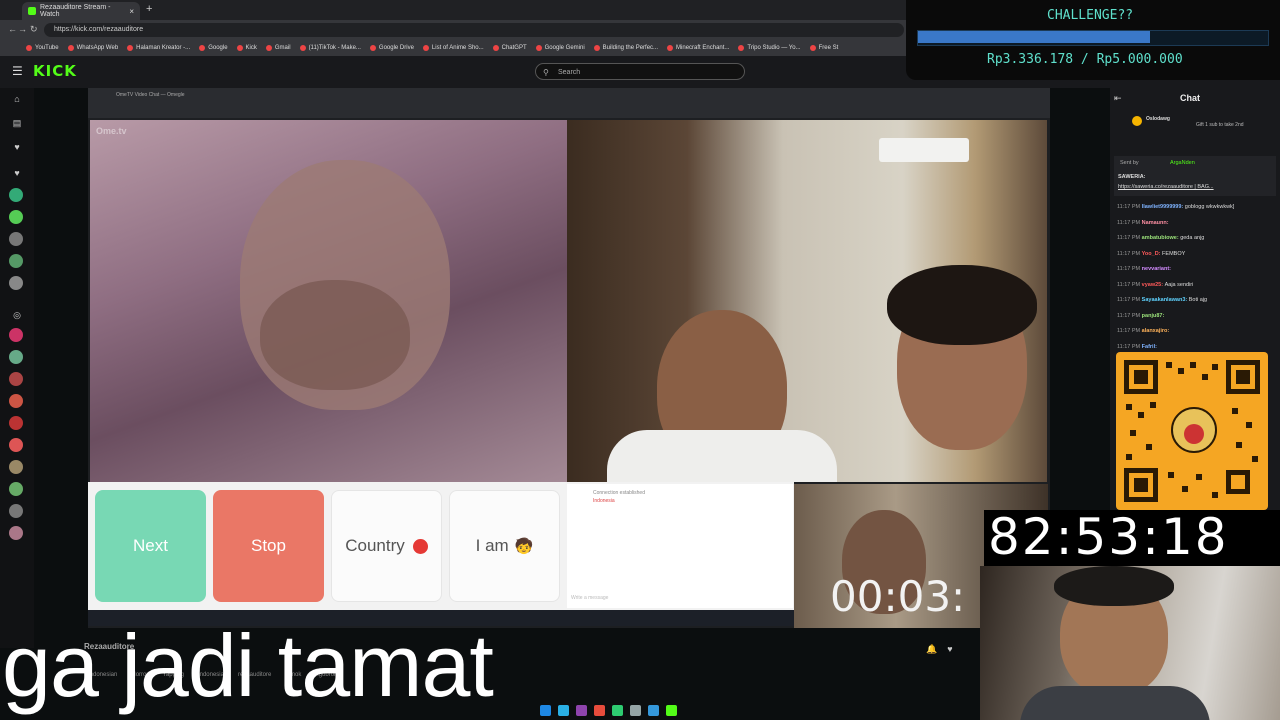 Image resolution: width=1280 pixels, height=720 pixels. I want to click on following-heart-icon-2: ♥, so click(17, 173).